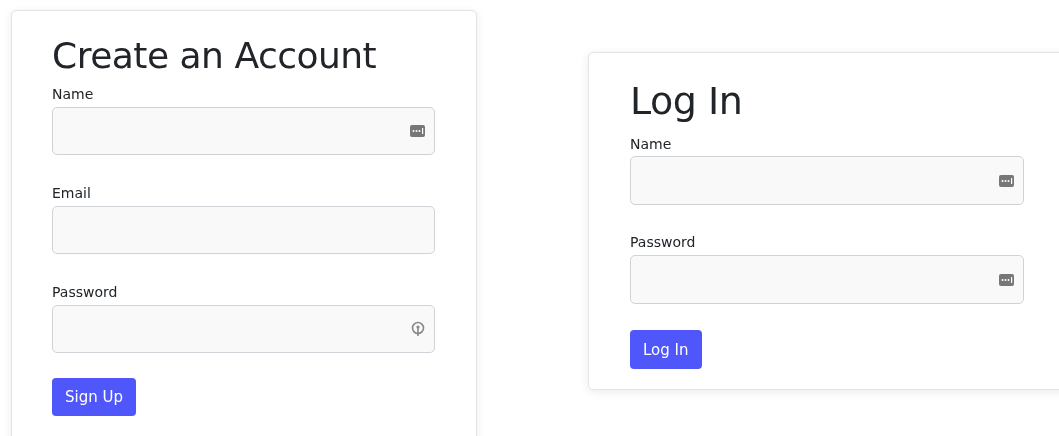 The width and height of the screenshot is (1059, 436). Describe the element at coordinates (666, 350) in the screenshot. I see `submit-button: Log In` at that location.